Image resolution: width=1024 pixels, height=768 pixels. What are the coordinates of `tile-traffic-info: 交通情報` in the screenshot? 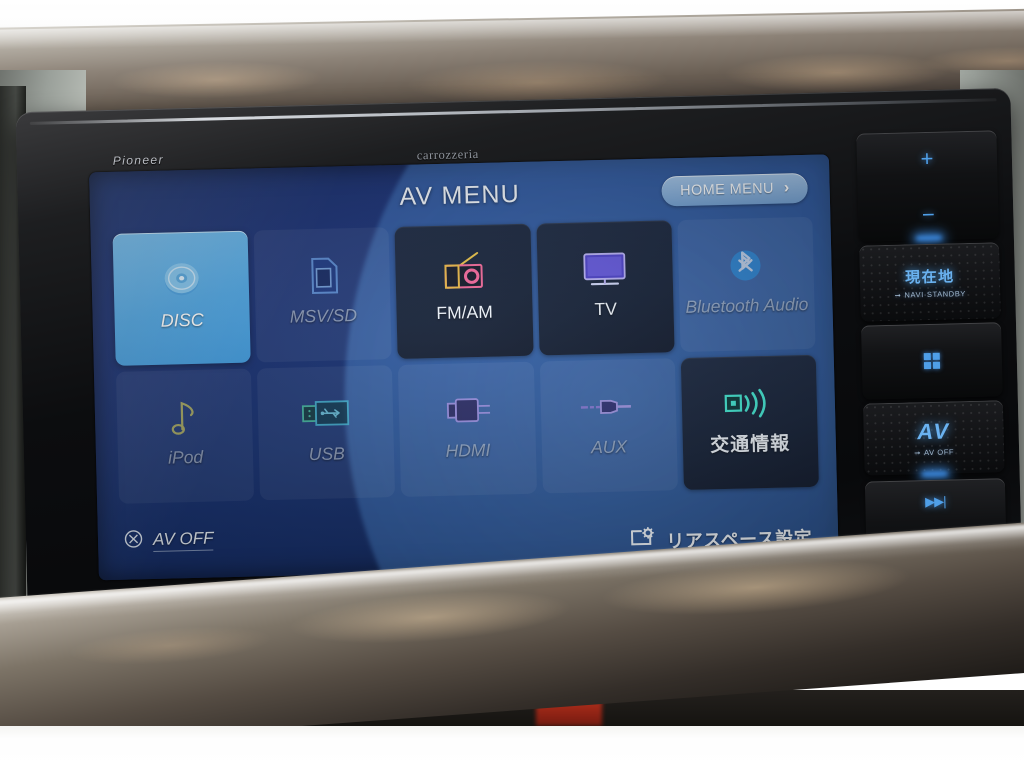 It's located at (749, 422).